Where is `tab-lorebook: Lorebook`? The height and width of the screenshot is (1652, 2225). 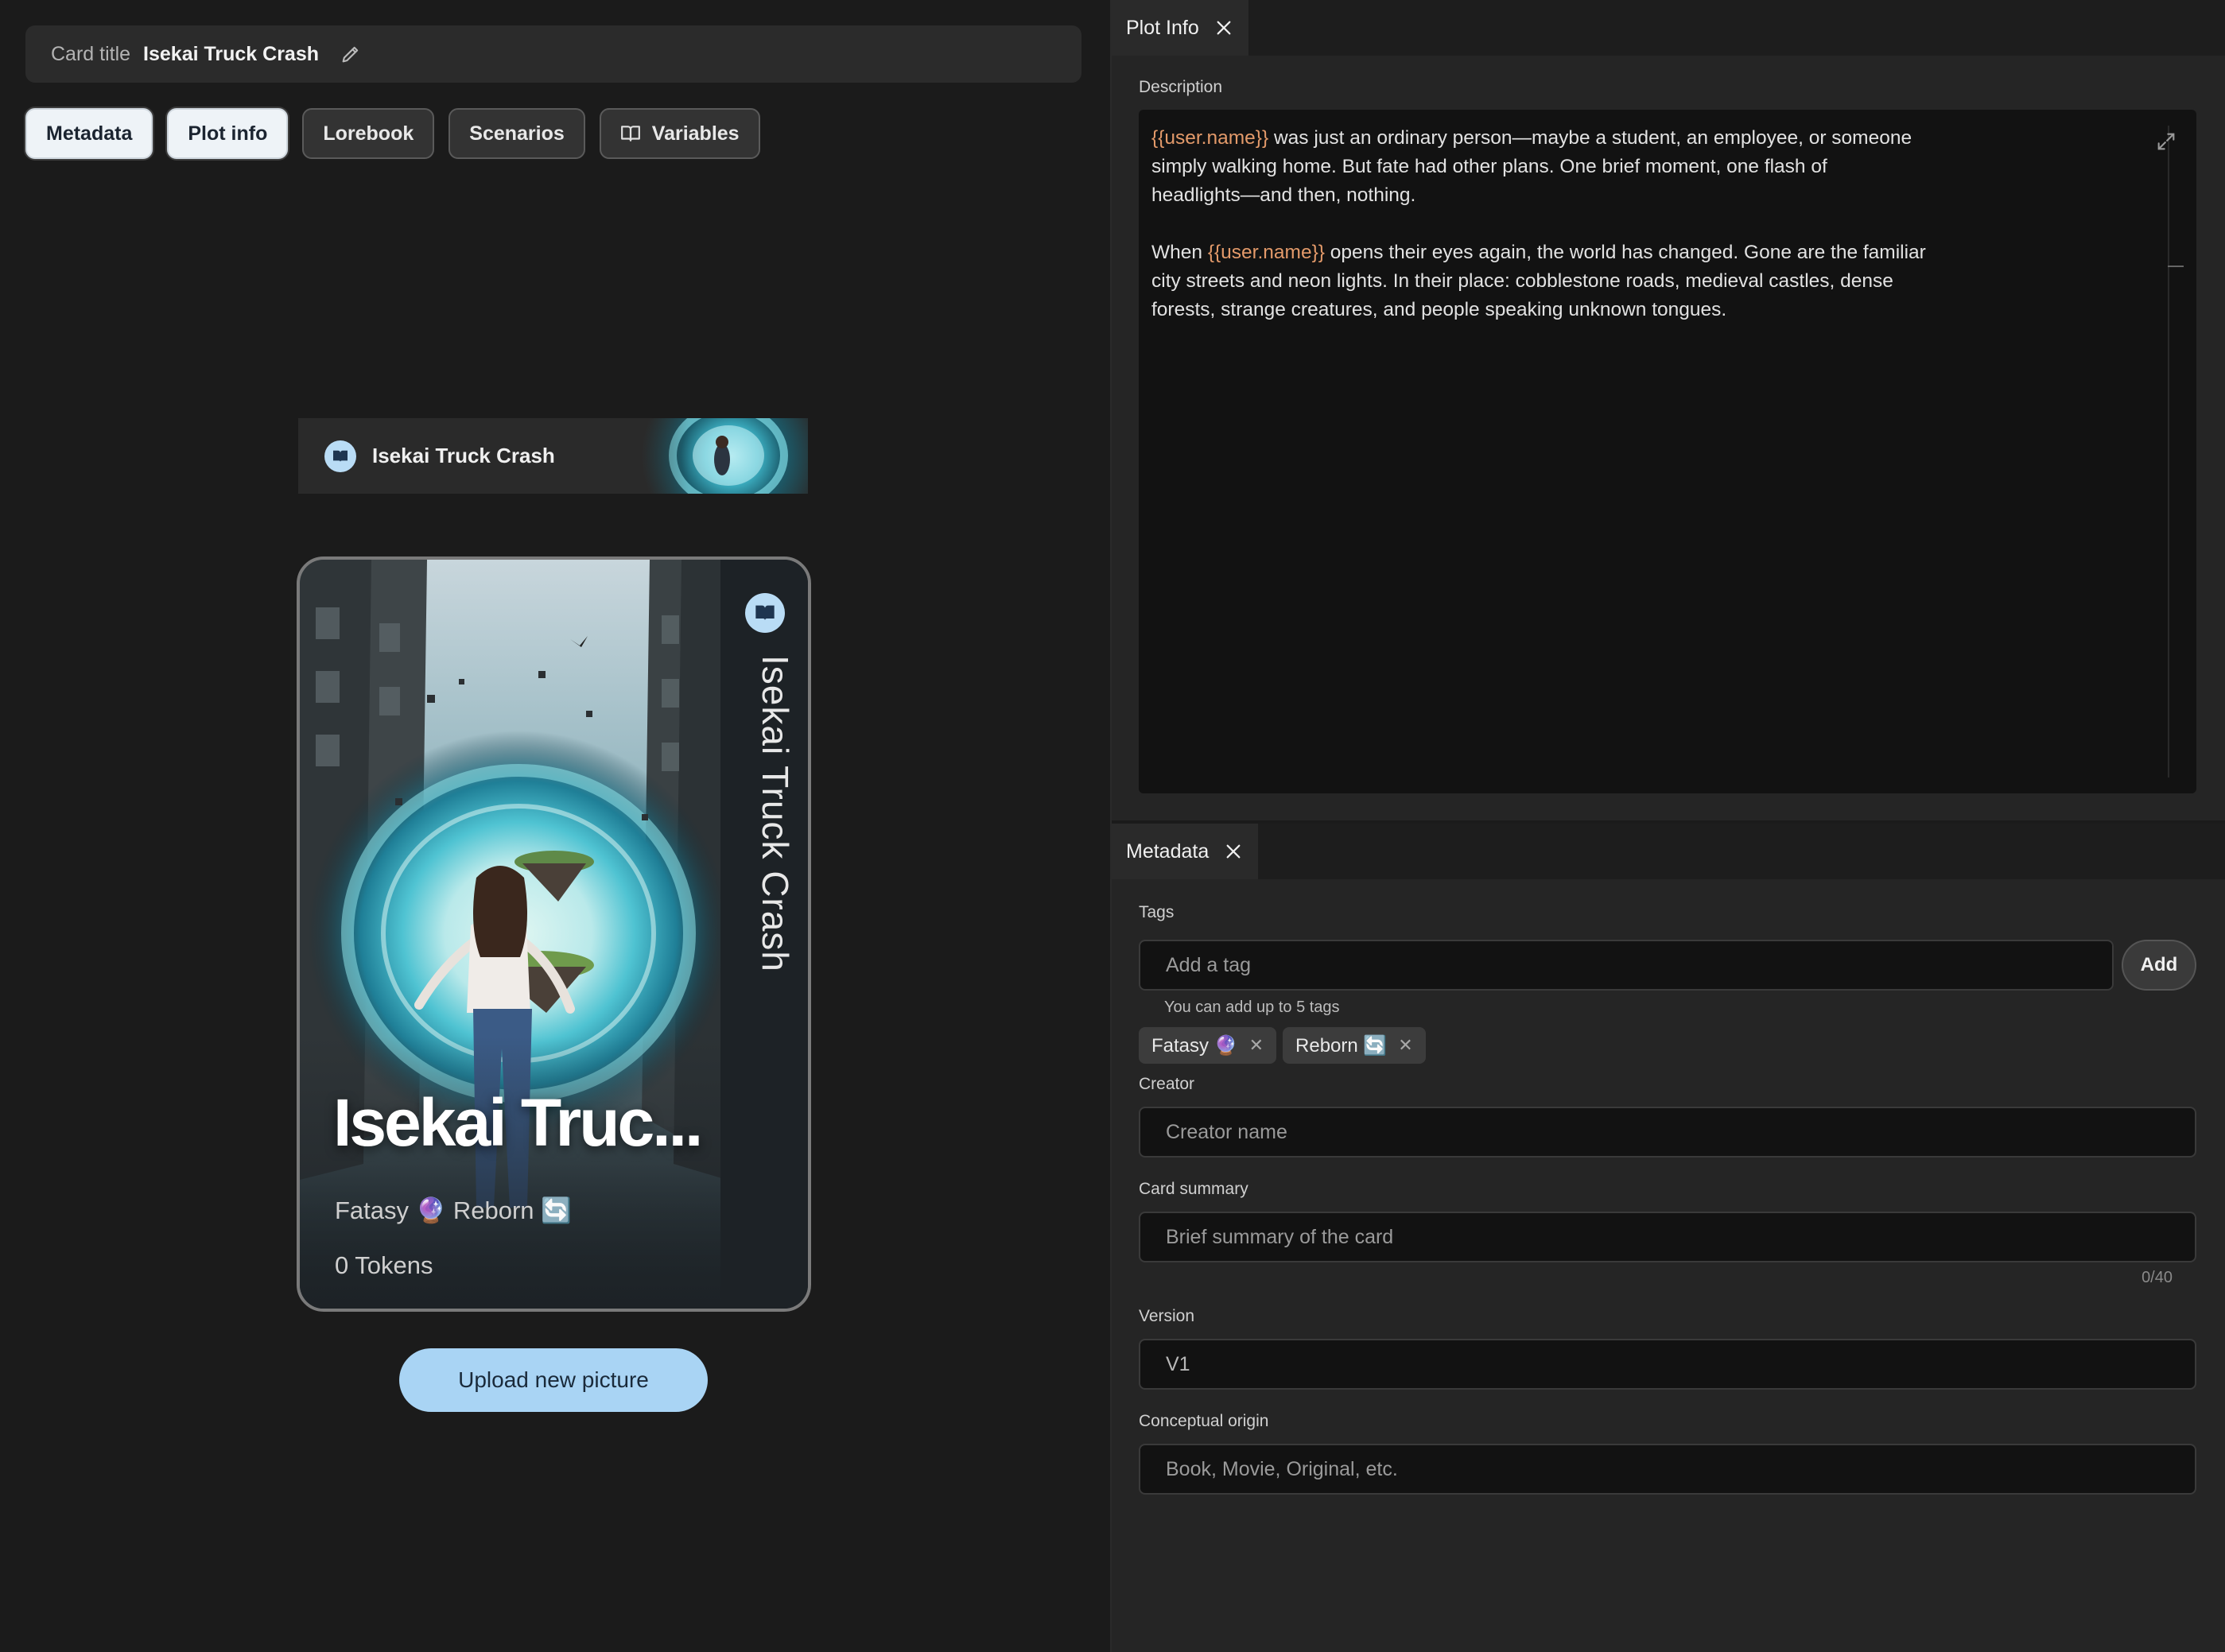
tab-lorebook: Lorebook is located at coordinates (368, 133).